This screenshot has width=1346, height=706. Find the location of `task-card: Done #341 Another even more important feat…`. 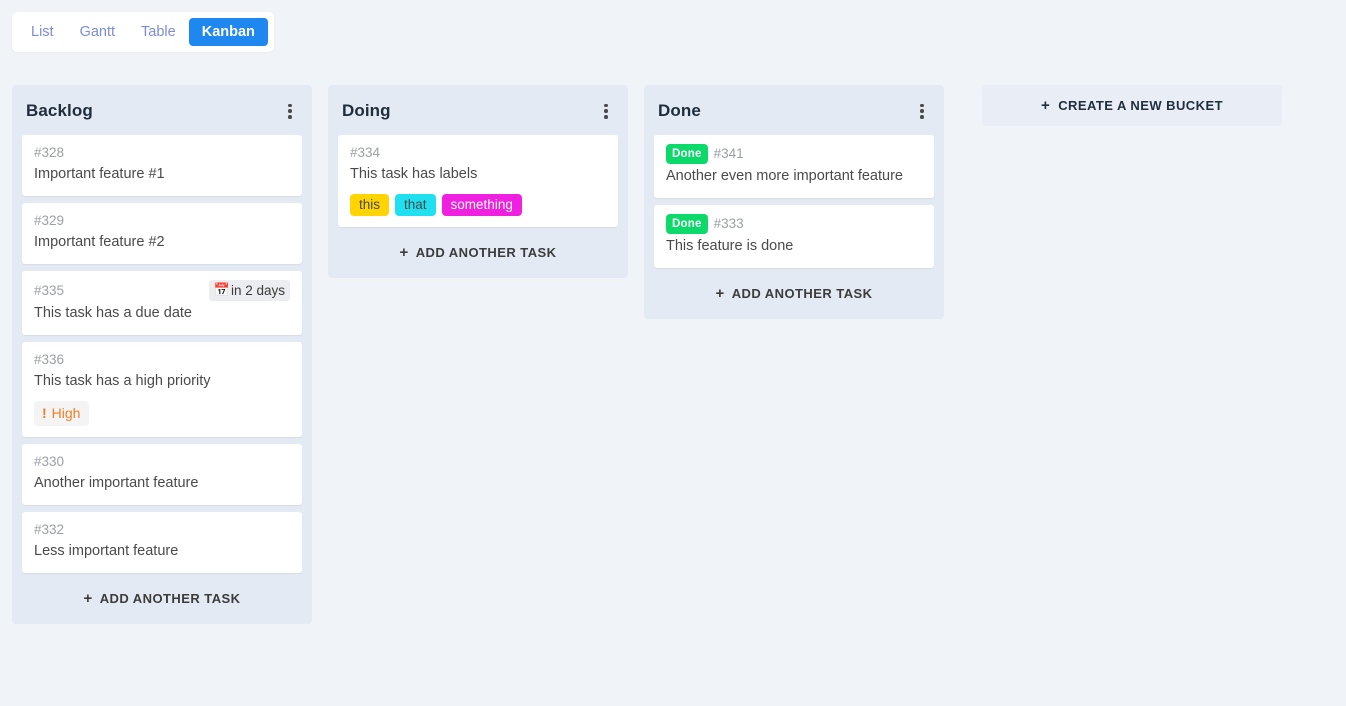

task-card: Done #341 Another even more important feat… is located at coordinates (794, 166).